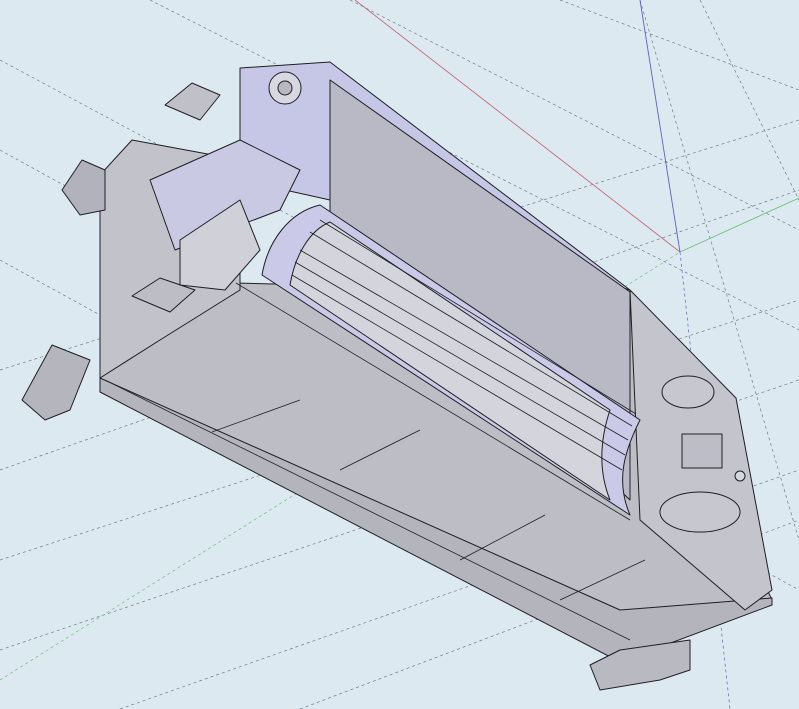 This screenshot has width=799, height=709. I want to click on green-axis, so click(739, 225).